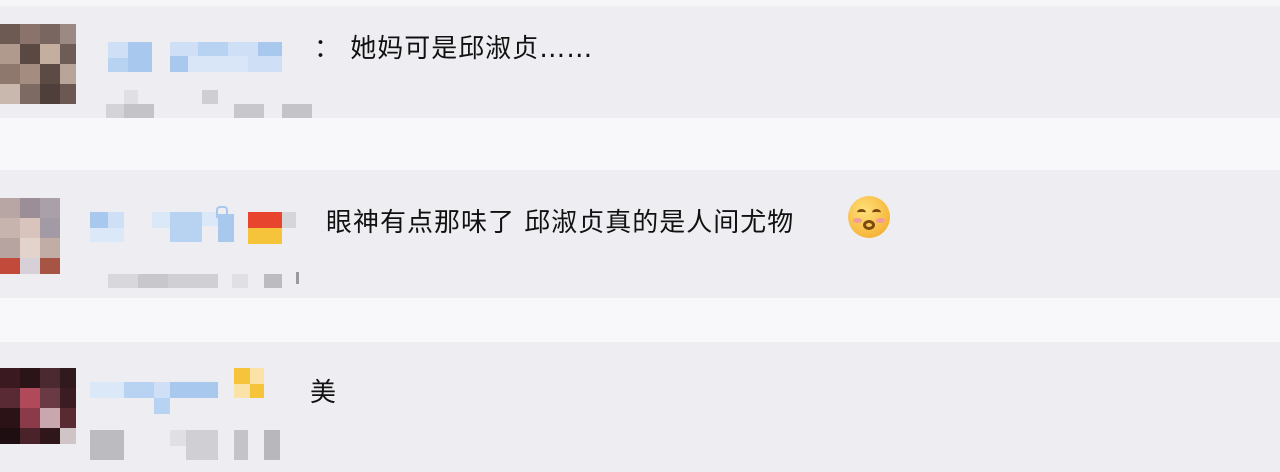 The image size is (1280, 472). Describe the element at coordinates (869, 217) in the screenshot. I see `blushing-face-emoji` at that location.